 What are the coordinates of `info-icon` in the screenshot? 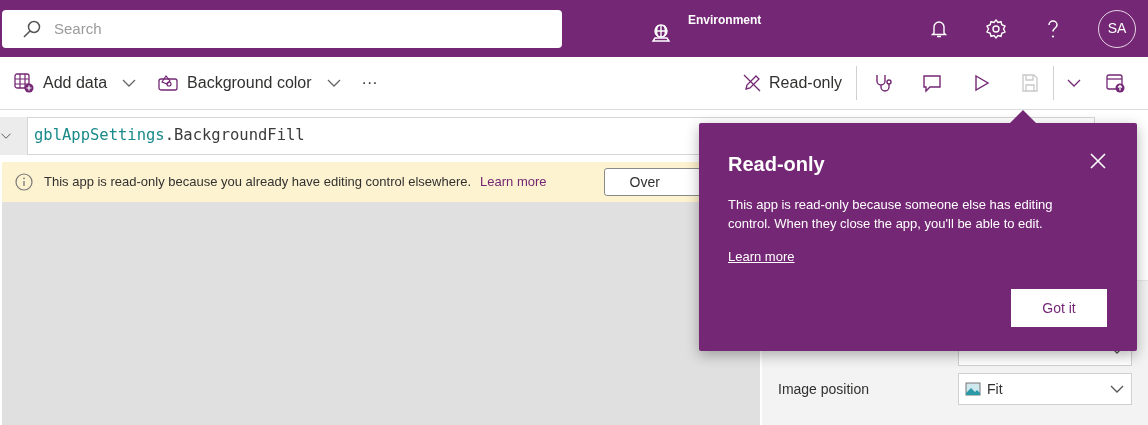 It's located at (24, 182).